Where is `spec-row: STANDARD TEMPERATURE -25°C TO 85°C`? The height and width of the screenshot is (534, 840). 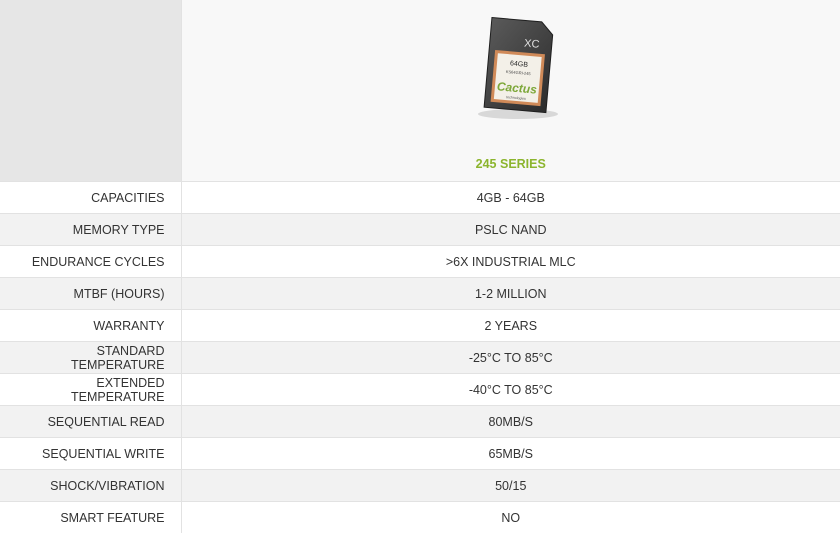 spec-row: STANDARD TEMPERATURE -25°C TO 85°C is located at coordinates (420, 357).